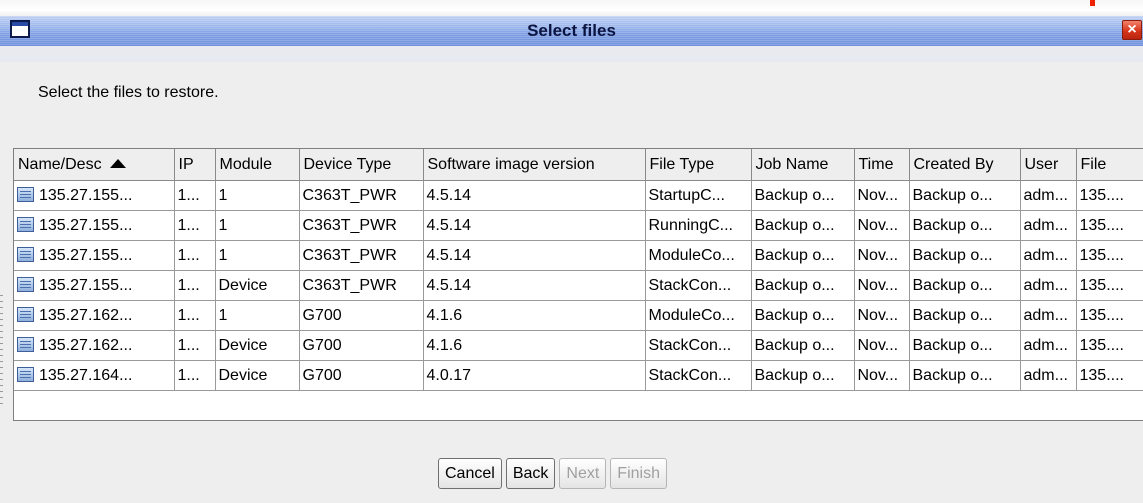 The image size is (1143, 503). What do you see at coordinates (881, 165) in the screenshot?
I see `column-header-time: Time` at bounding box center [881, 165].